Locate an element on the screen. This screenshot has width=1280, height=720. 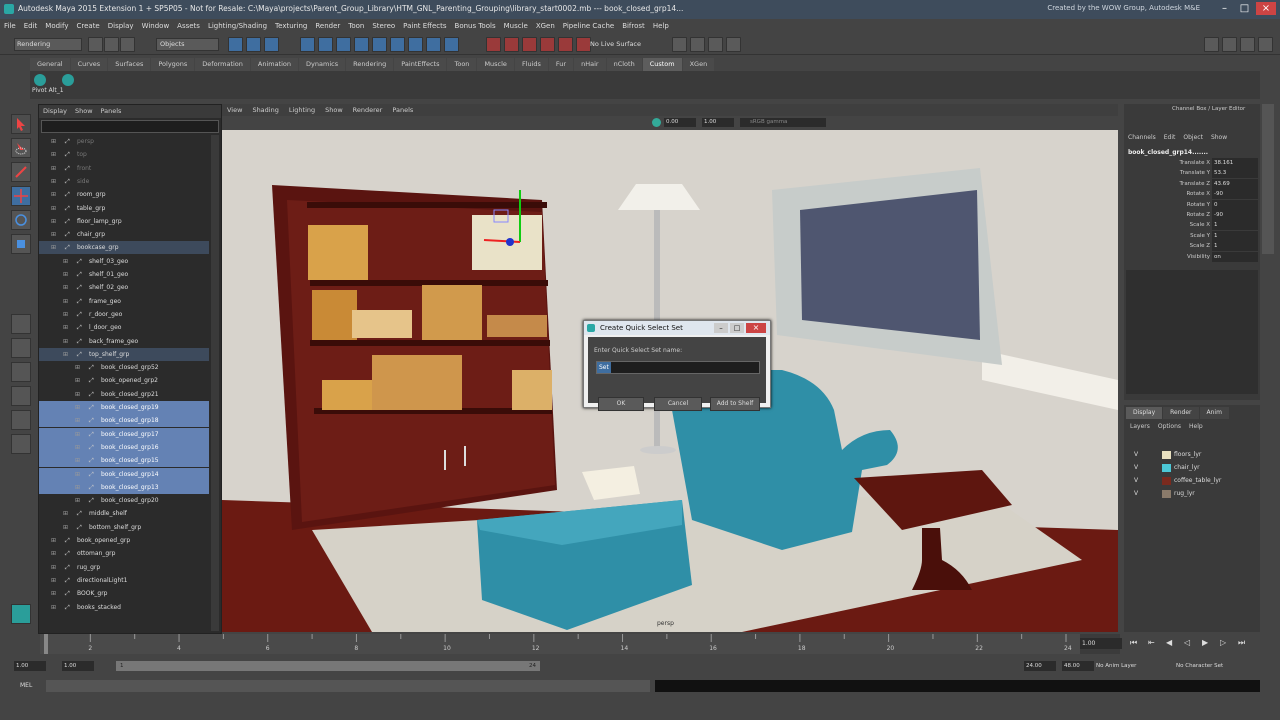
menu-xgen: XGen is located at coordinates (545, 26).